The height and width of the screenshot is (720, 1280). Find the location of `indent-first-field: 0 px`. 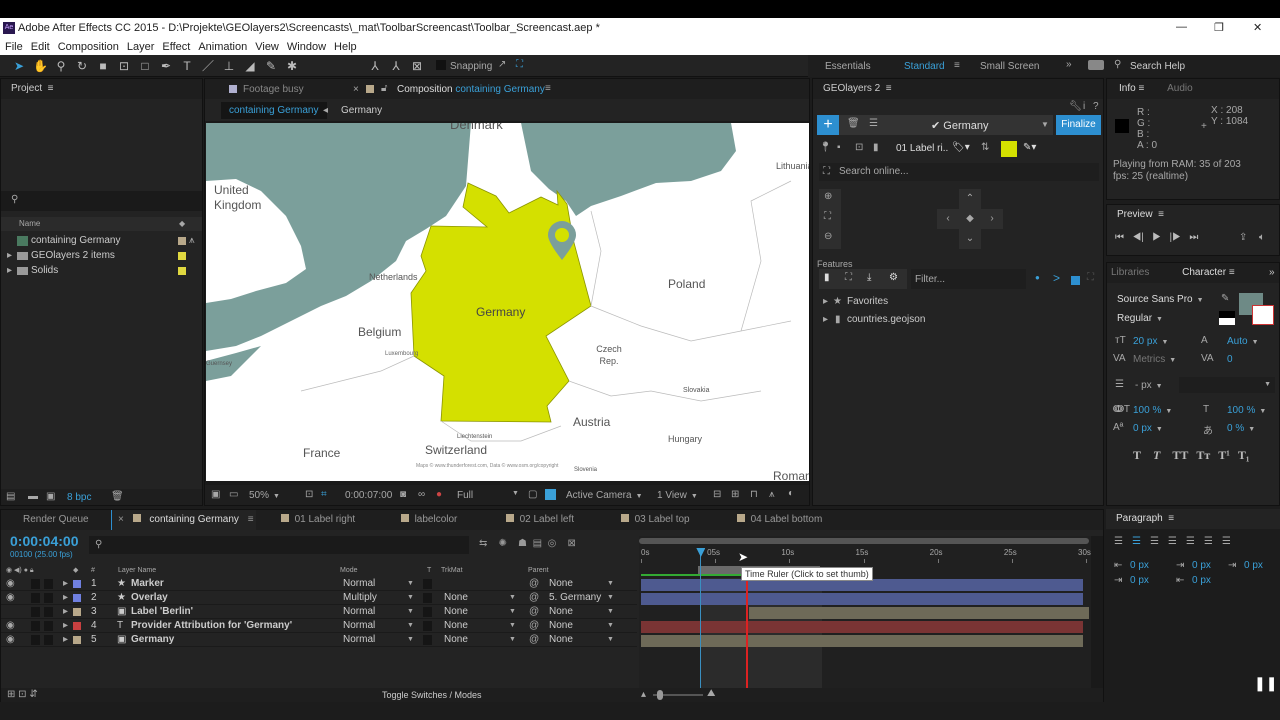

indent-first-field: 0 px is located at coordinates (1253, 565).